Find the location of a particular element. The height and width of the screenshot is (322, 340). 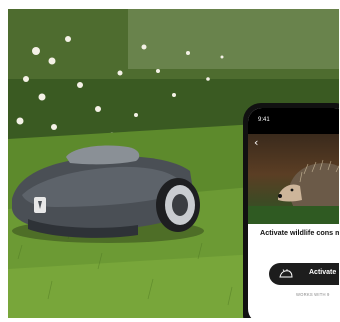

activate-button: Activate is located at coordinates (304, 274).